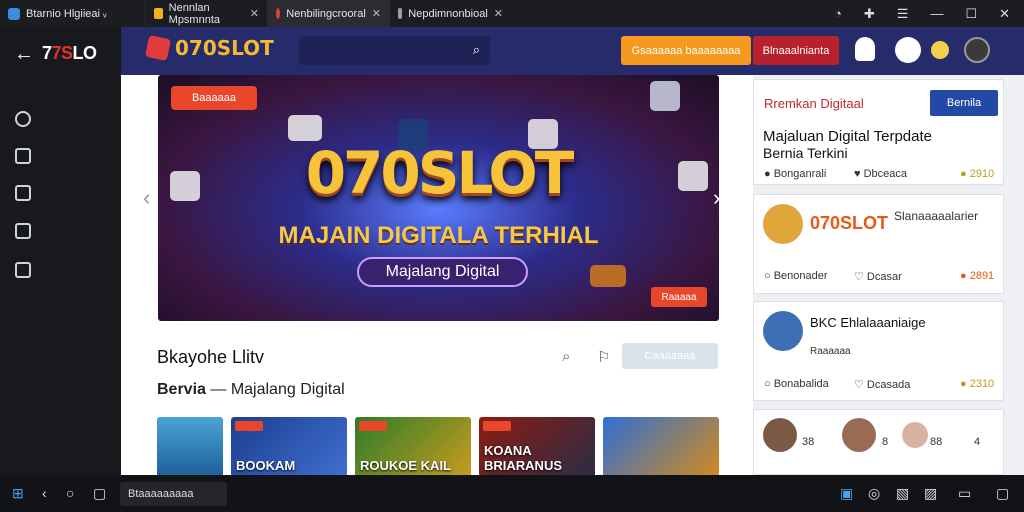 This screenshot has width=1024, height=512. I want to click on user-avatar, so click(977, 50).